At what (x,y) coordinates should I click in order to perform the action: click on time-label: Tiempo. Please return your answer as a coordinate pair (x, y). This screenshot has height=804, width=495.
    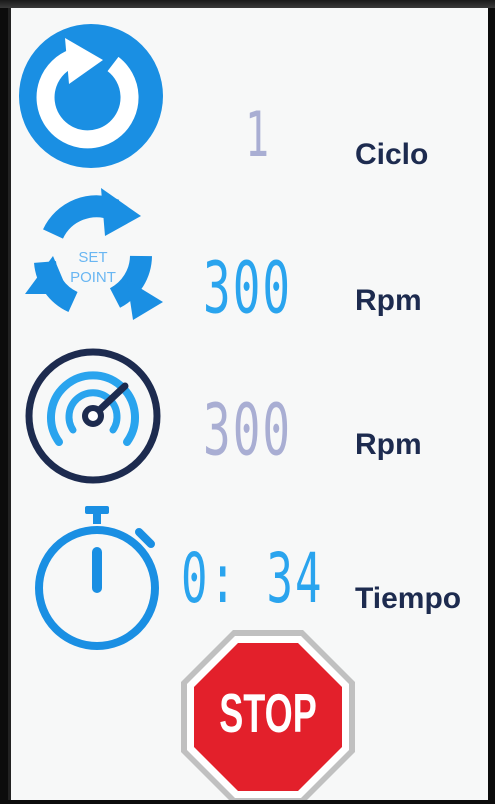
    Looking at the image, I should click on (408, 598).